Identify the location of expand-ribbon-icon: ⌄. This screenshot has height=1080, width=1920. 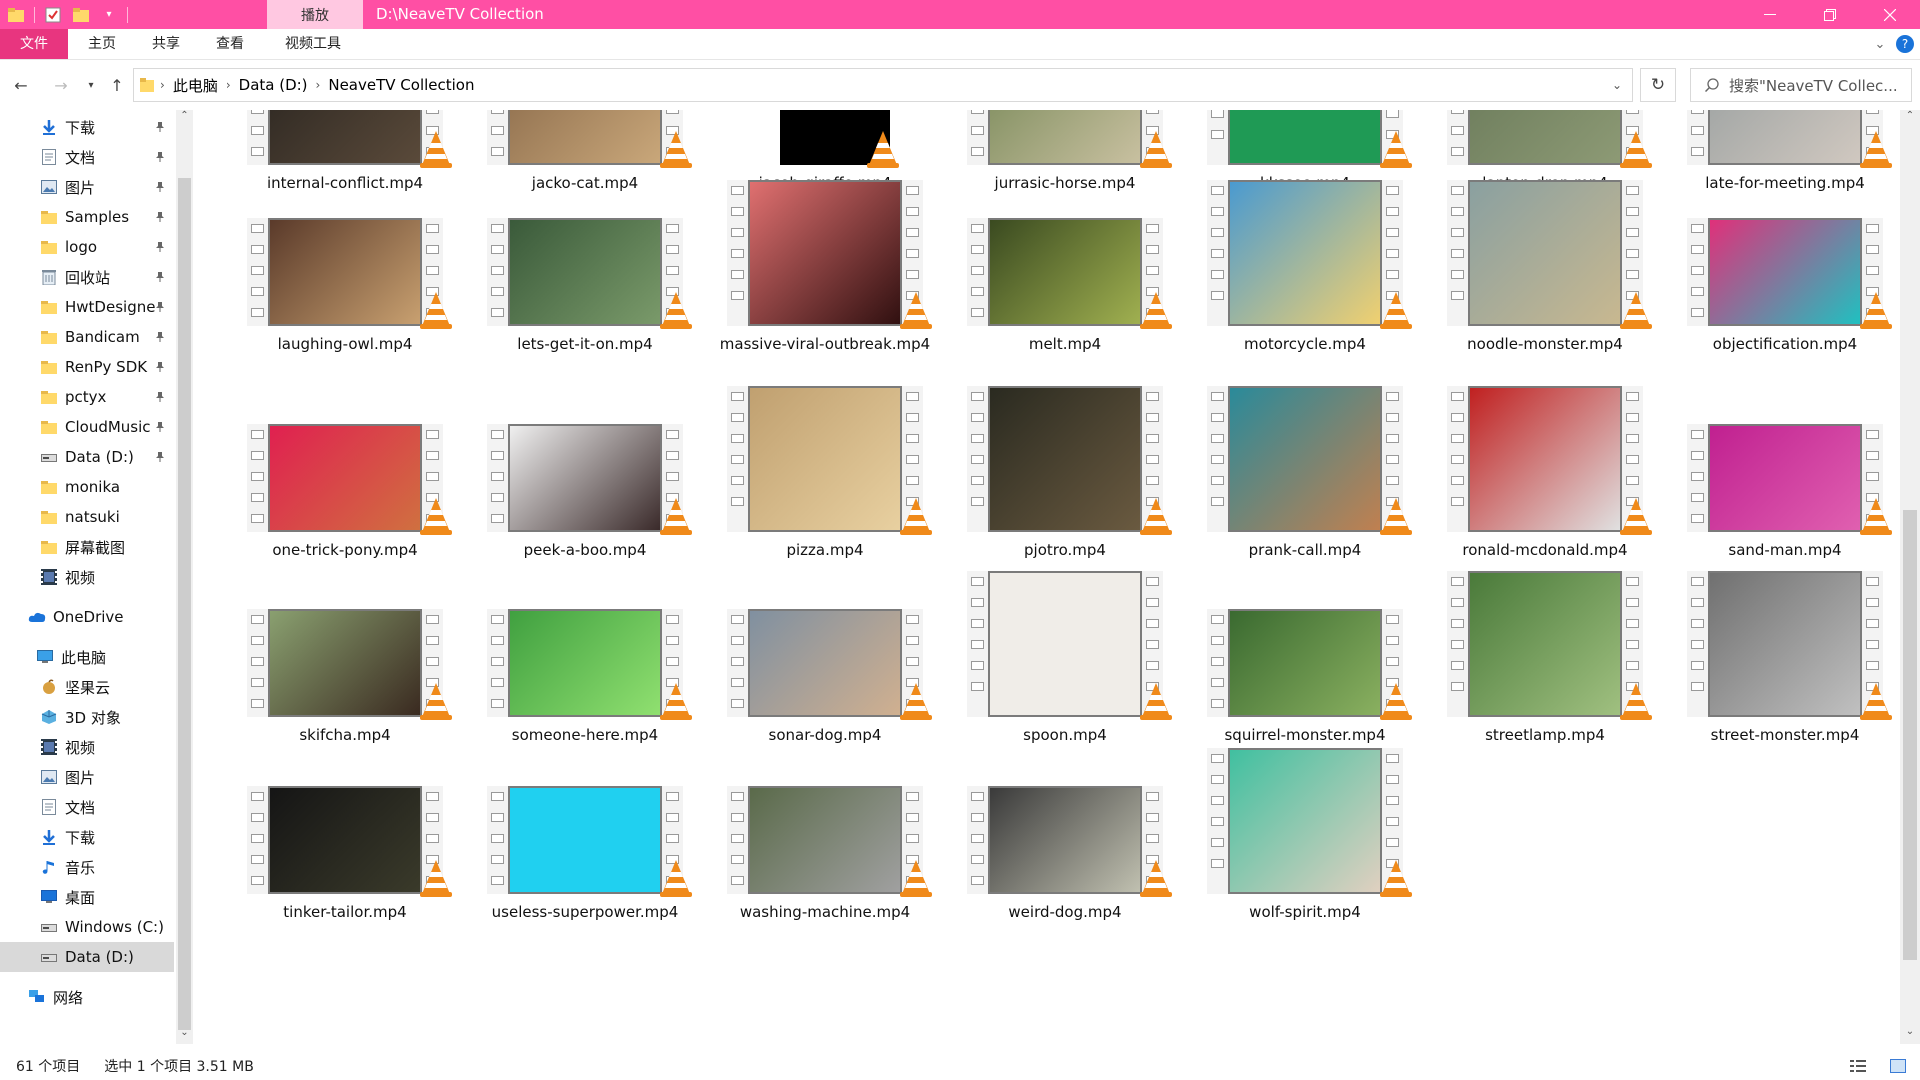
(1880, 44).